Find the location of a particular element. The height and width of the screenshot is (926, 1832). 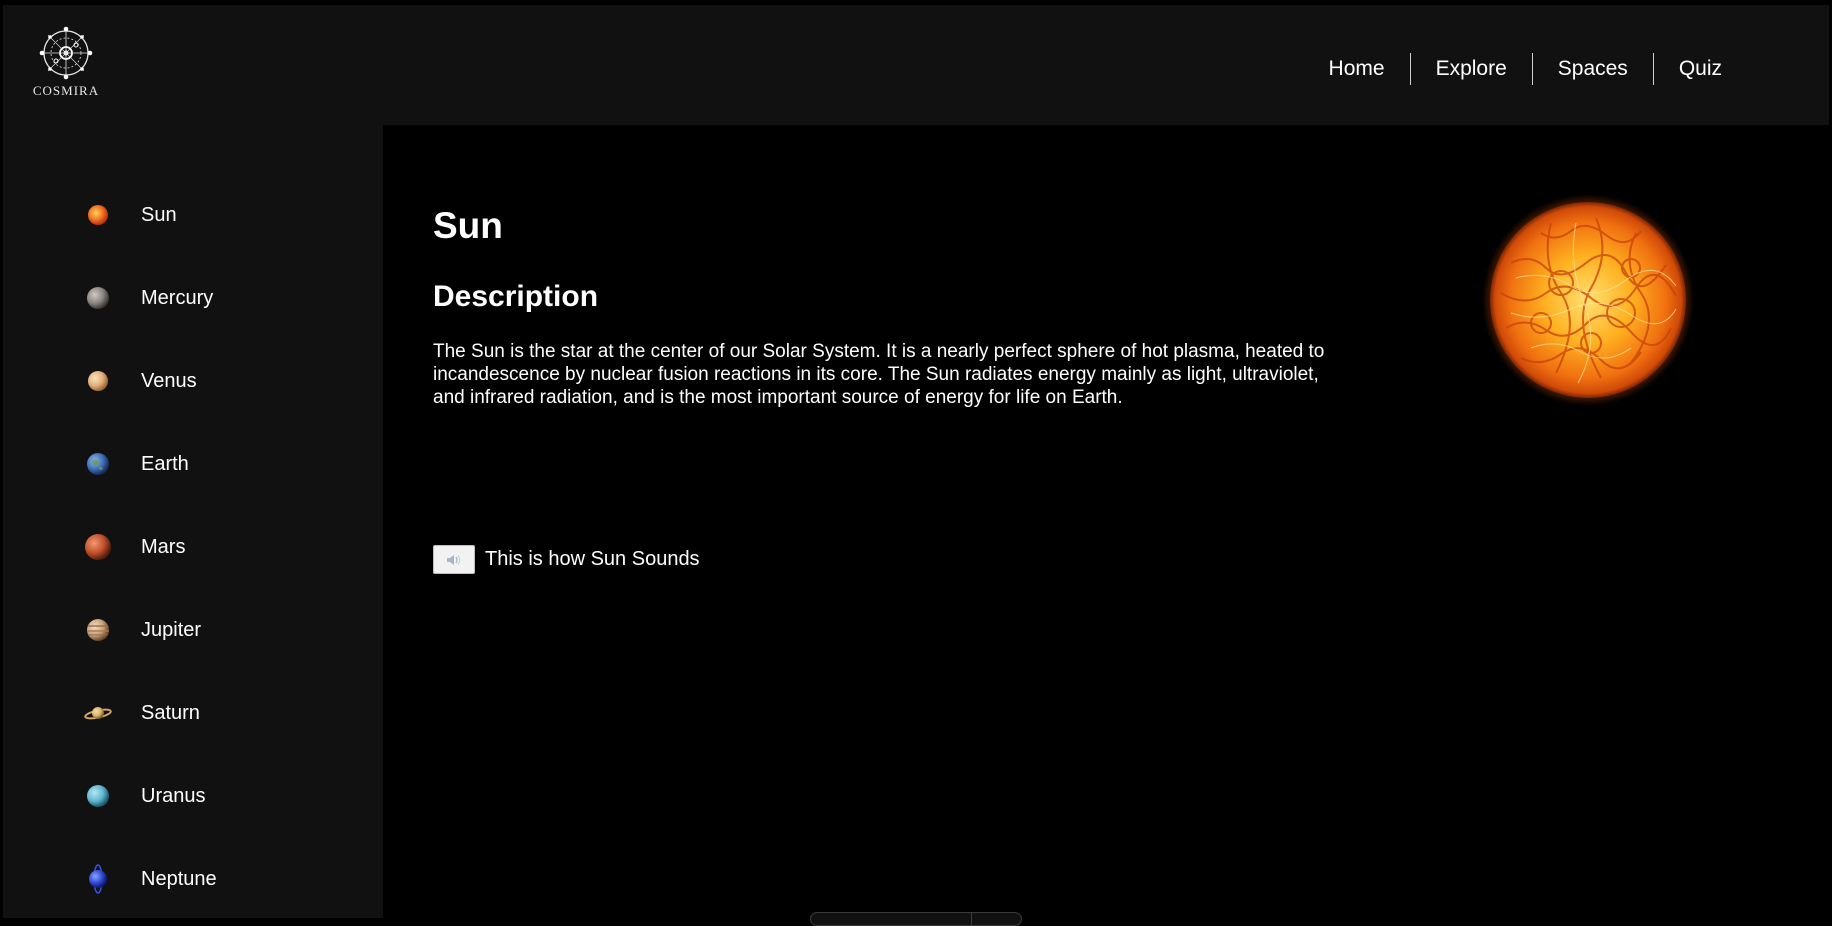

sun-image is located at coordinates (1588, 300).